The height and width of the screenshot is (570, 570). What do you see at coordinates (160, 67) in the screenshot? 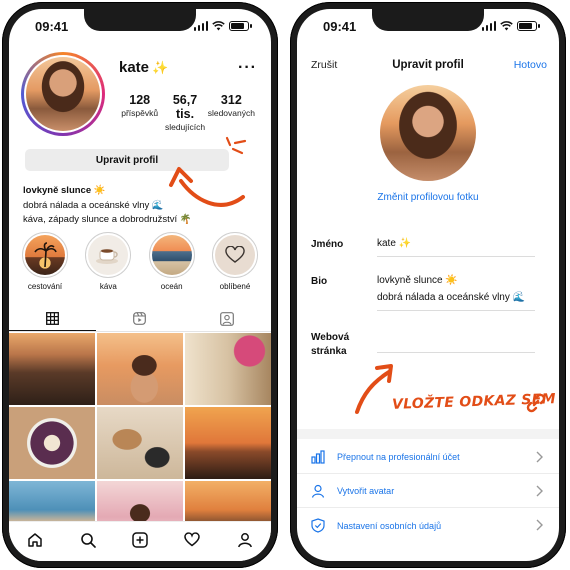
I see `sparkle-icon: ✨` at bounding box center [160, 67].